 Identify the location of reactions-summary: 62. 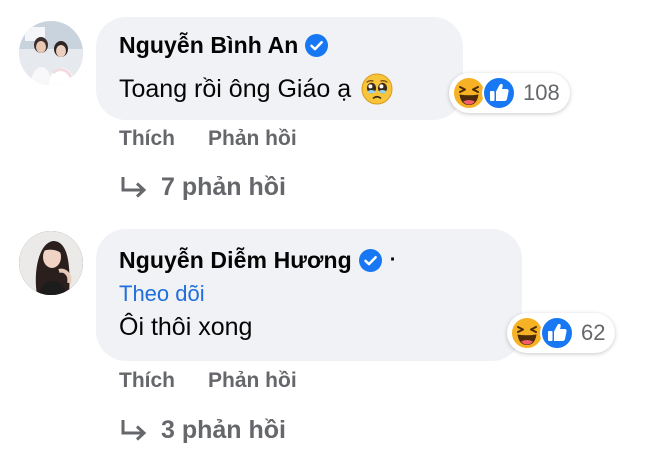
(561, 333).